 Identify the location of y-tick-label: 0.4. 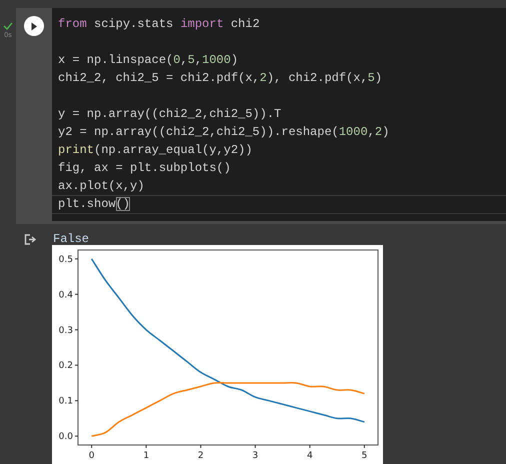
(65, 295).